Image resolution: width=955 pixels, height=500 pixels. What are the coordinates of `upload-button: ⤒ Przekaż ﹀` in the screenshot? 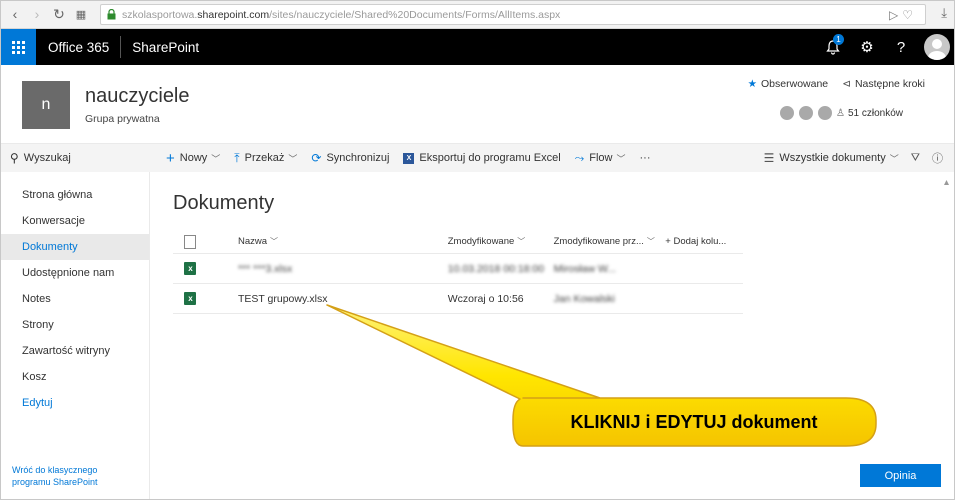 It's located at (265, 158).